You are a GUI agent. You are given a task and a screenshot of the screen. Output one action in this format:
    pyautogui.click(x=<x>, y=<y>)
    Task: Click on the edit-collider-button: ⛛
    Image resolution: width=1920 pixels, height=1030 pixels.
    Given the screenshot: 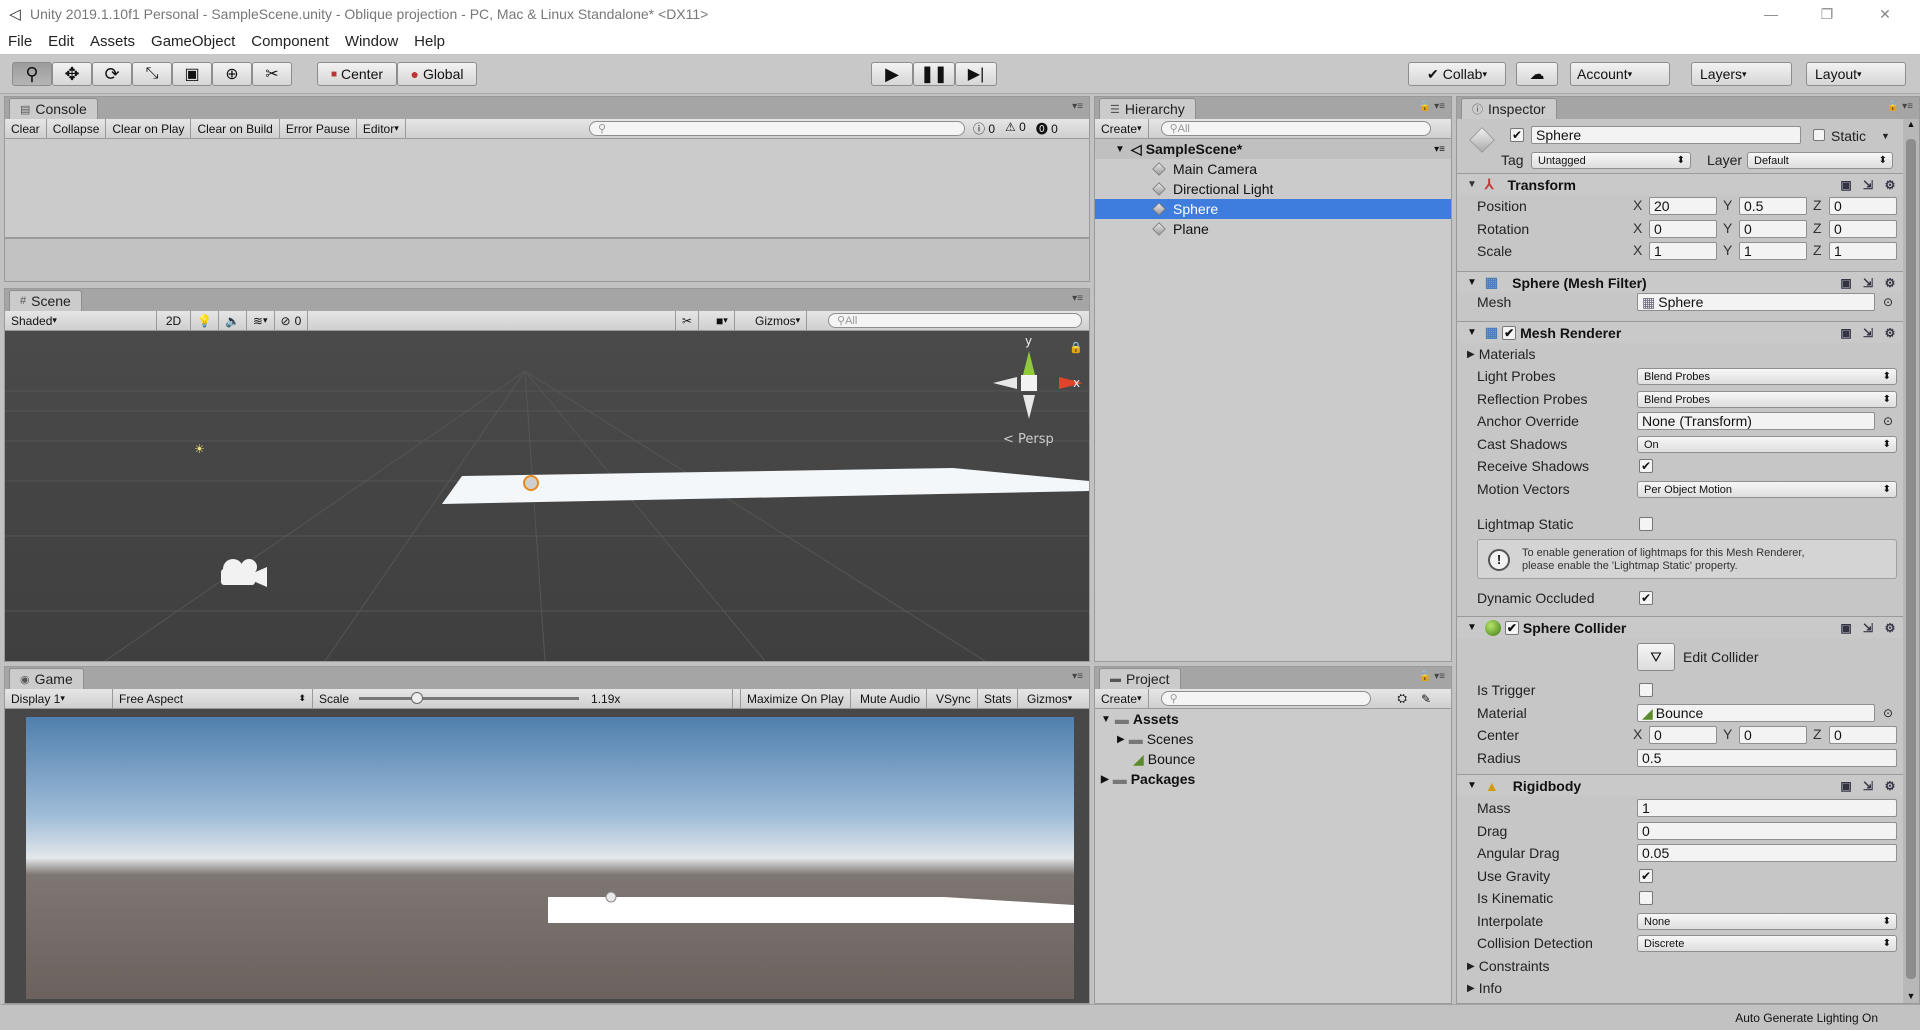 What is the action you would take?
    pyautogui.click(x=1656, y=657)
    